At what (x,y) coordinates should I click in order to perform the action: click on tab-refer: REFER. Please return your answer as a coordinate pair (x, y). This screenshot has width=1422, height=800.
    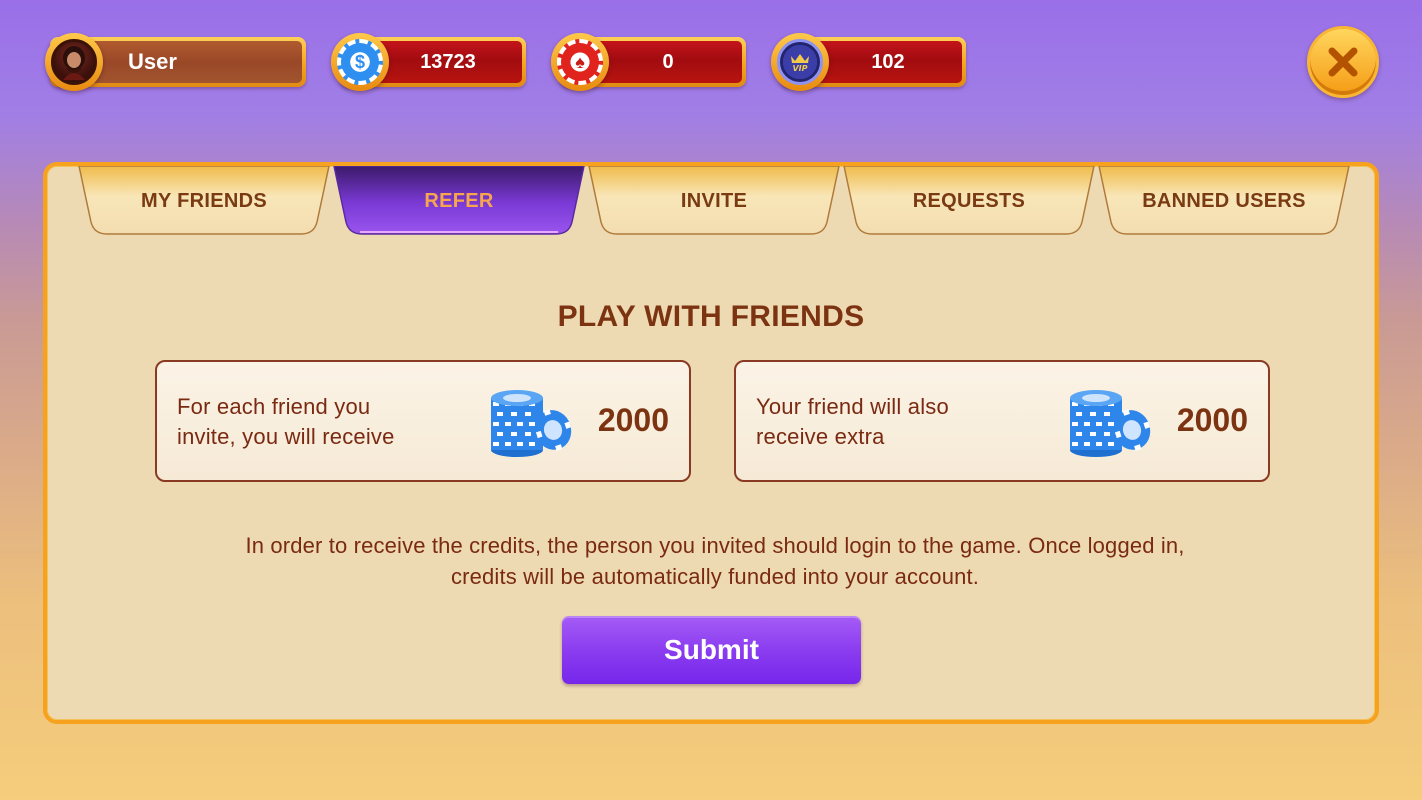
    Looking at the image, I should click on (459, 201).